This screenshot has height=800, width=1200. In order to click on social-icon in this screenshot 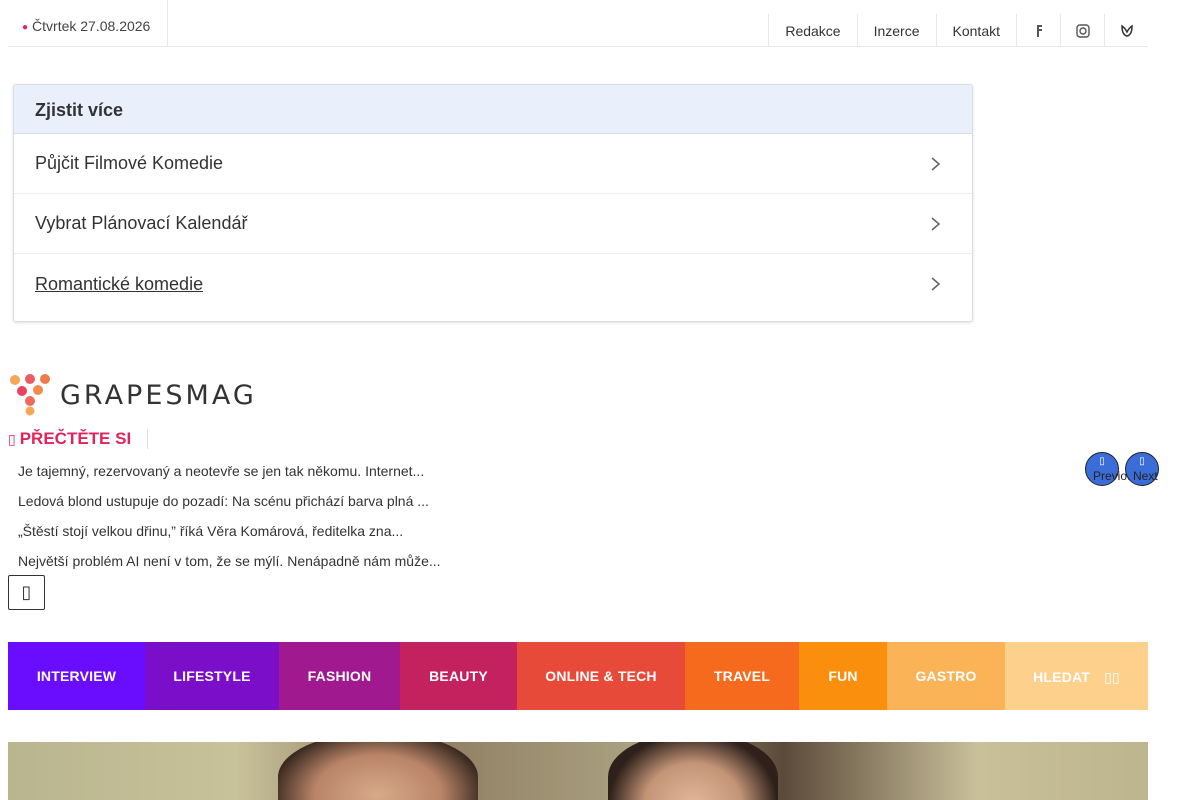, I will do `click(1126, 30)`.